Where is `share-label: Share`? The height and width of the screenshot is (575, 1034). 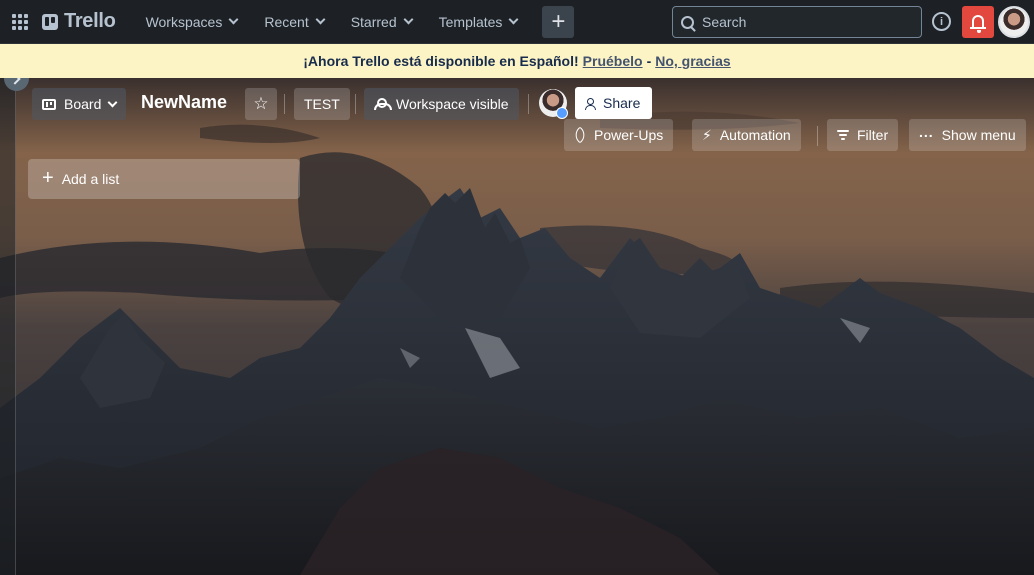 share-label: Share is located at coordinates (622, 103).